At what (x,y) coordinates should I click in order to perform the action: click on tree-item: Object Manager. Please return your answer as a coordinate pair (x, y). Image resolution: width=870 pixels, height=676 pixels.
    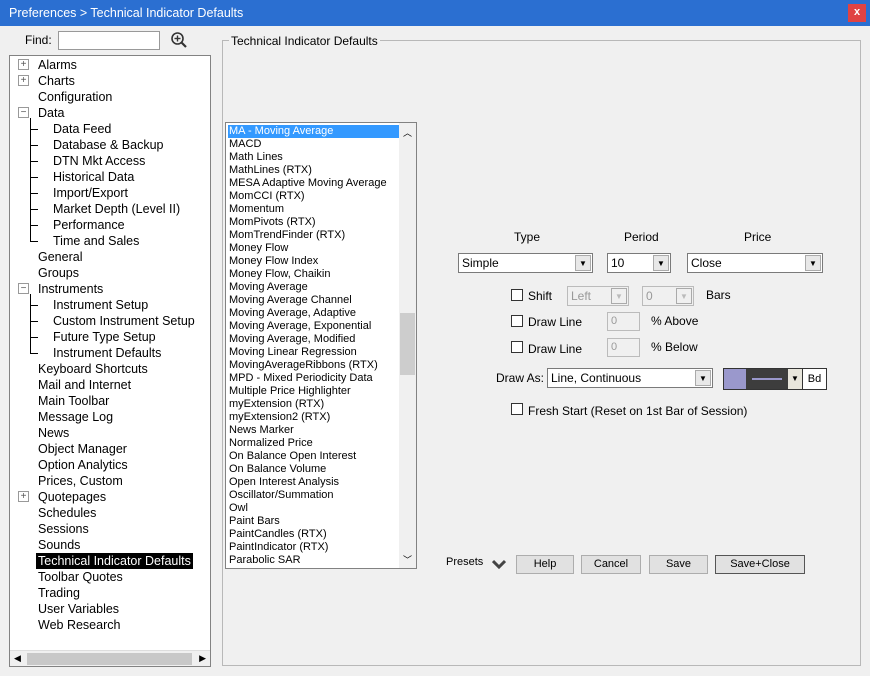
    Looking at the image, I should click on (82, 449).